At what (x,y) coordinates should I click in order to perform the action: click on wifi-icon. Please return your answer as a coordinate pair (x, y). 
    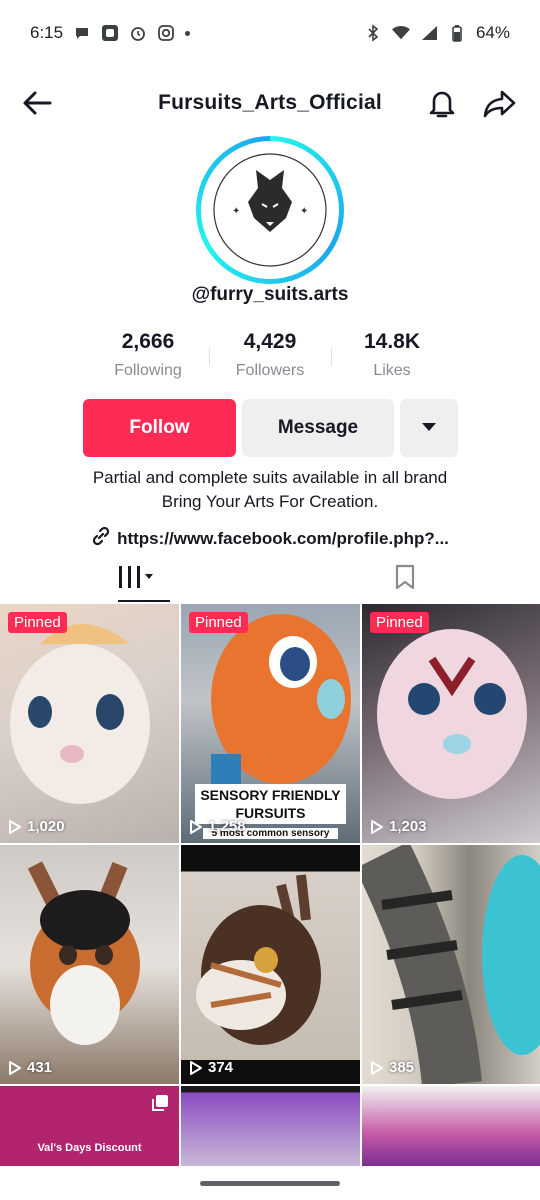
    Looking at the image, I should click on (400, 33).